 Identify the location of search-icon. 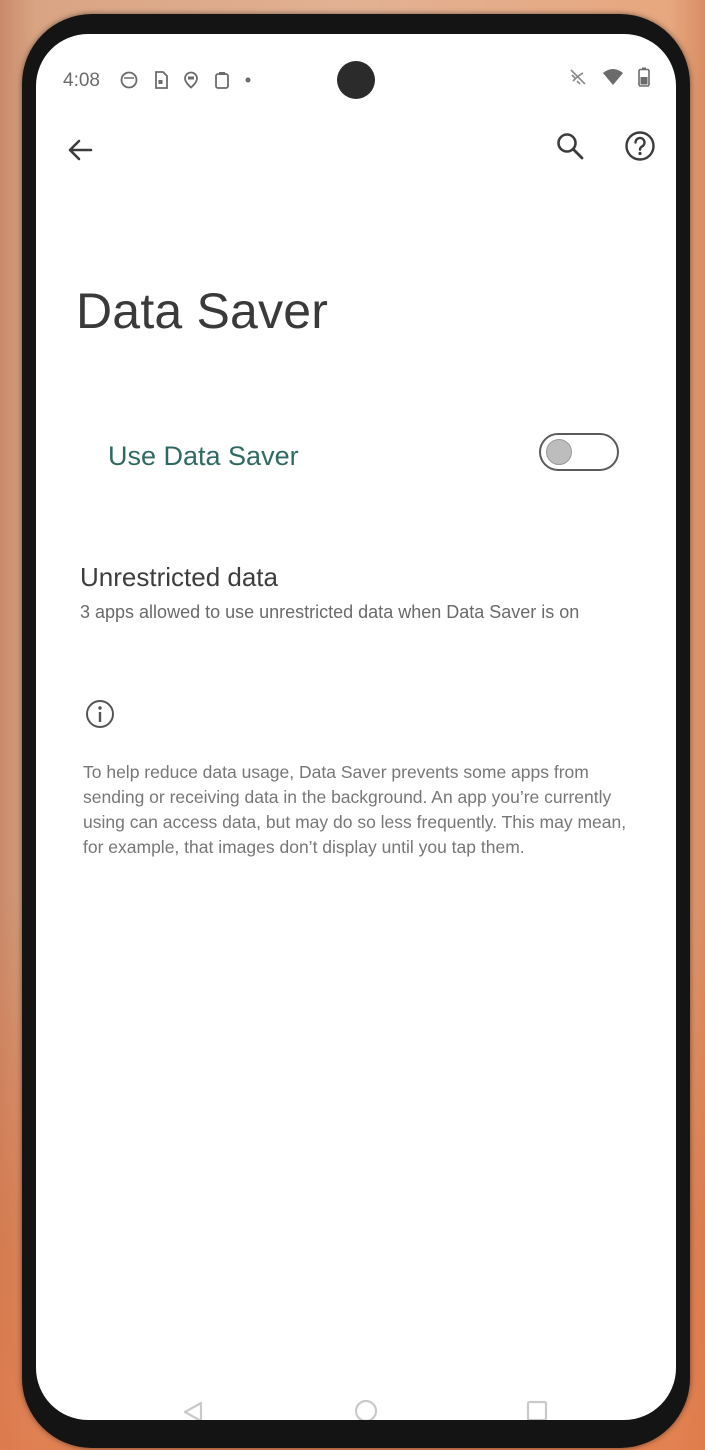
(570, 146).